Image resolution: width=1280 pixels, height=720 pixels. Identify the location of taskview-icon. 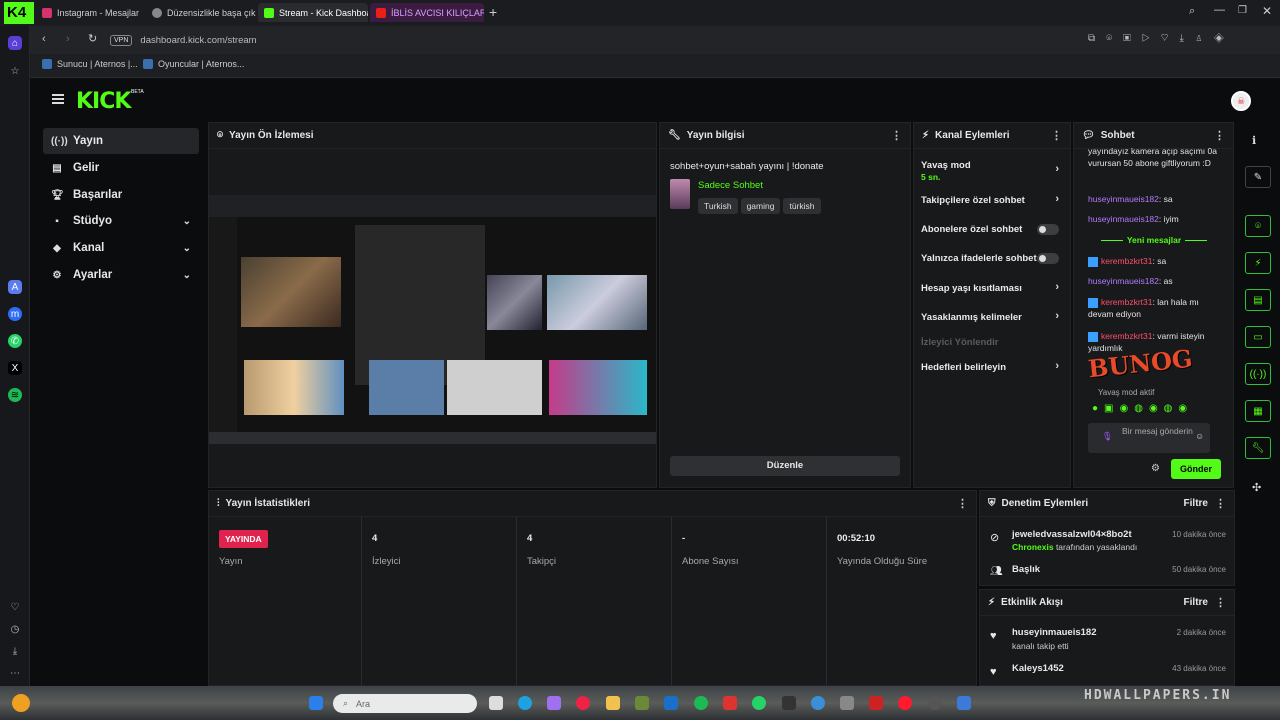
(496, 703).